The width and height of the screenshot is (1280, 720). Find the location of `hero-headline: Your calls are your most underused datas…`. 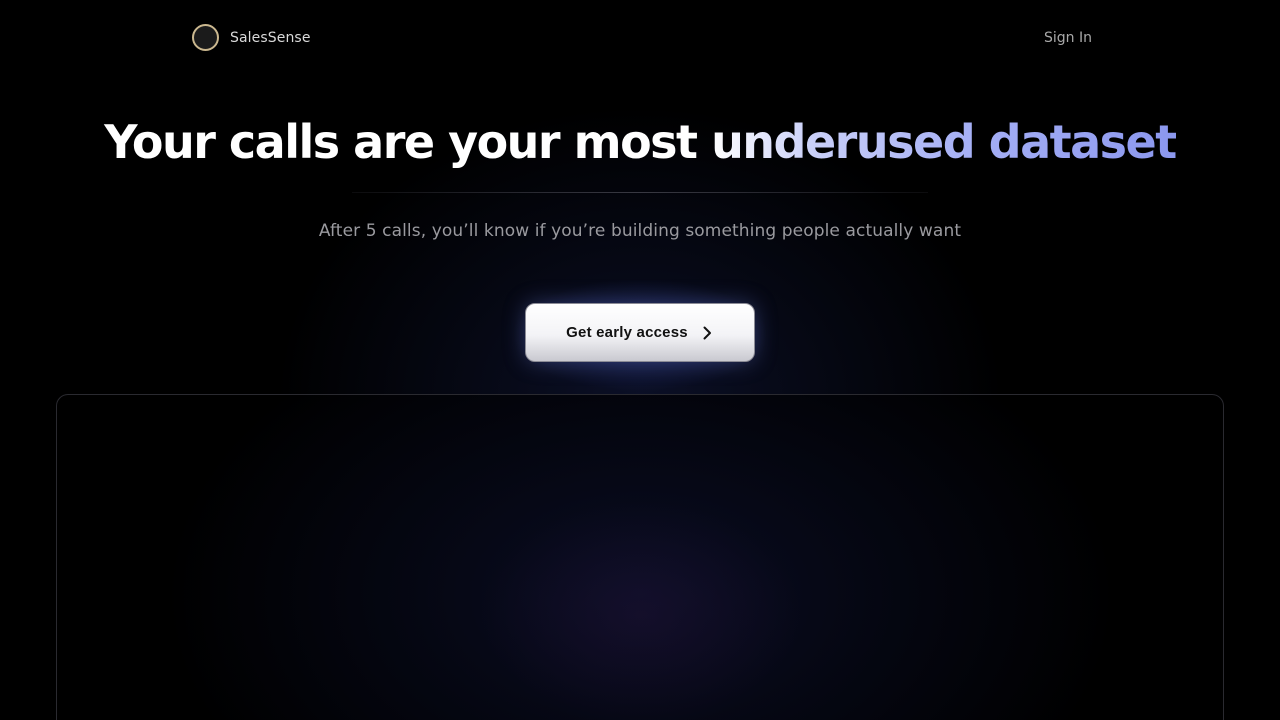

hero-headline: Your calls are your most underused datas… is located at coordinates (640, 142).